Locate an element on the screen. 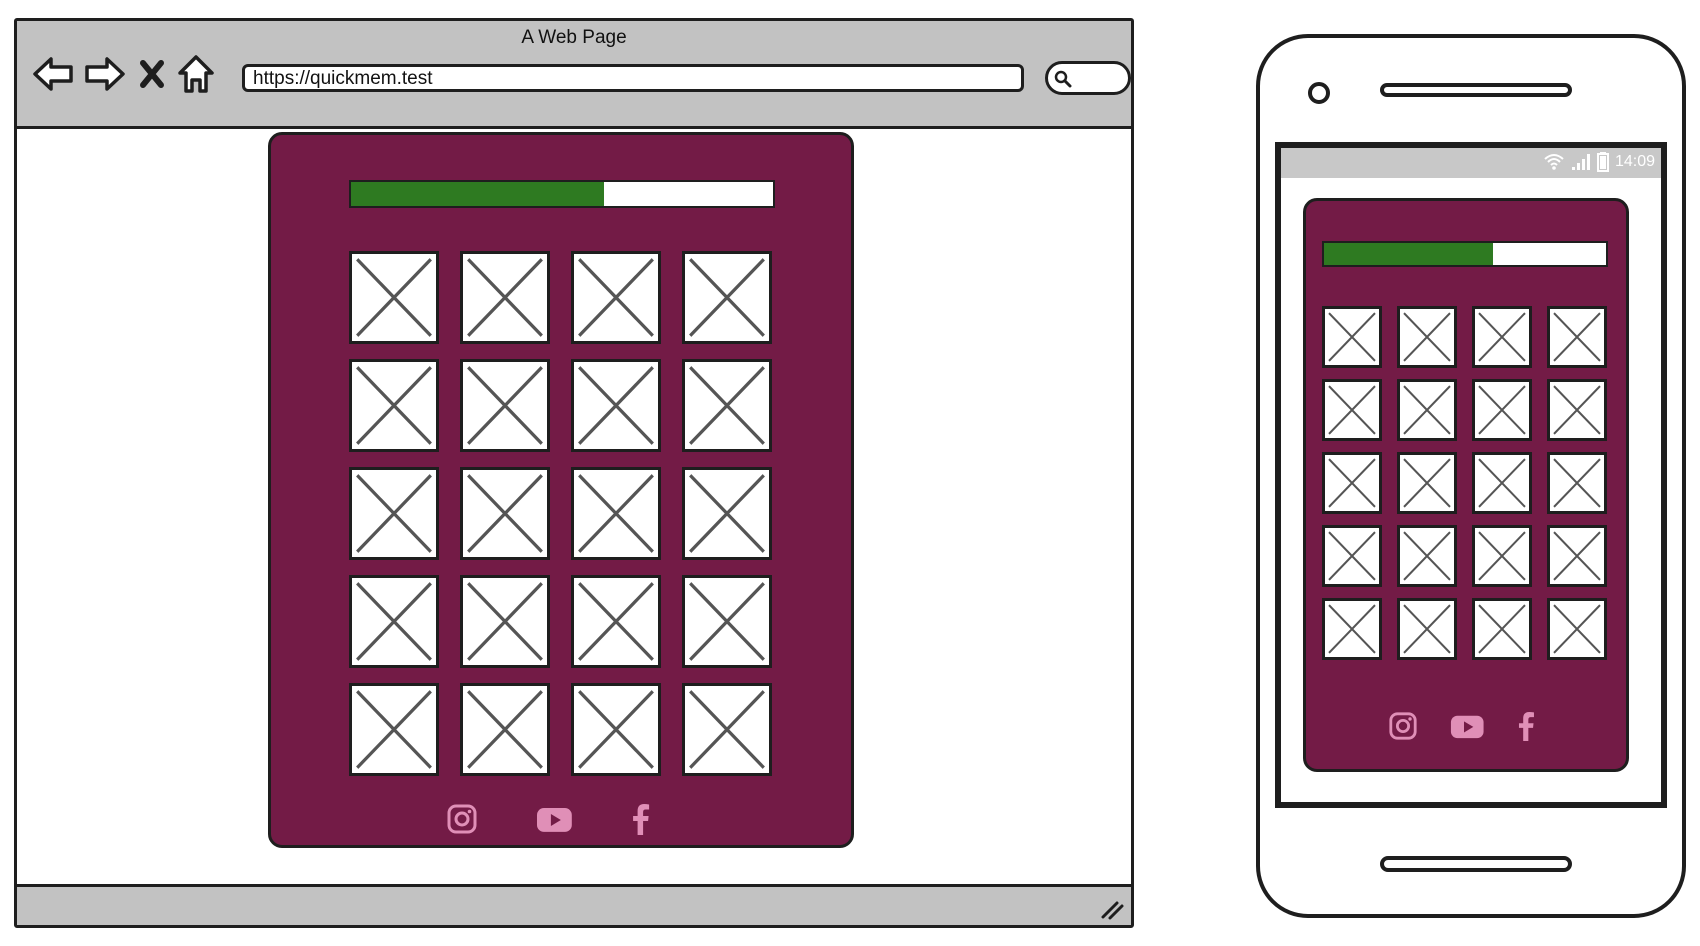 Image resolution: width=1700 pixels, height=946 pixels. forward-arrow-icon is located at coordinates (104, 74).